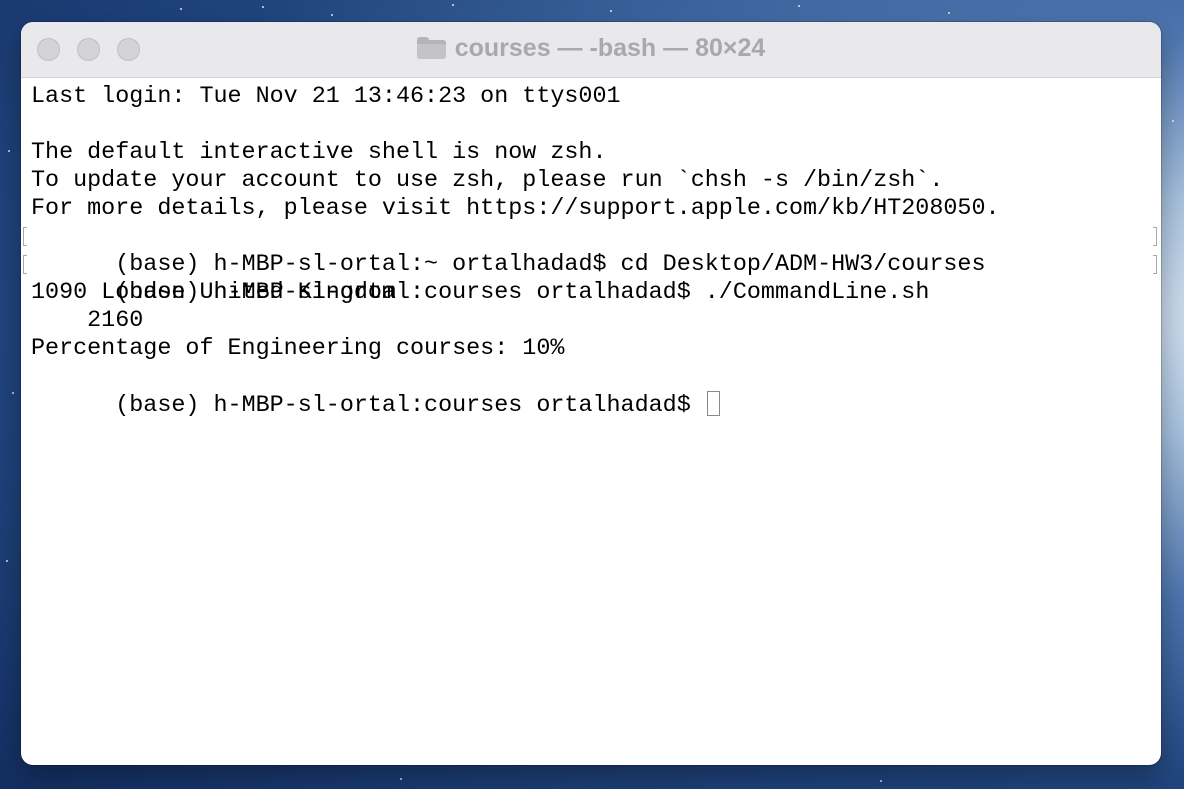 This screenshot has width=1184, height=789. Describe the element at coordinates (713, 403) in the screenshot. I see `text-cursor` at that location.